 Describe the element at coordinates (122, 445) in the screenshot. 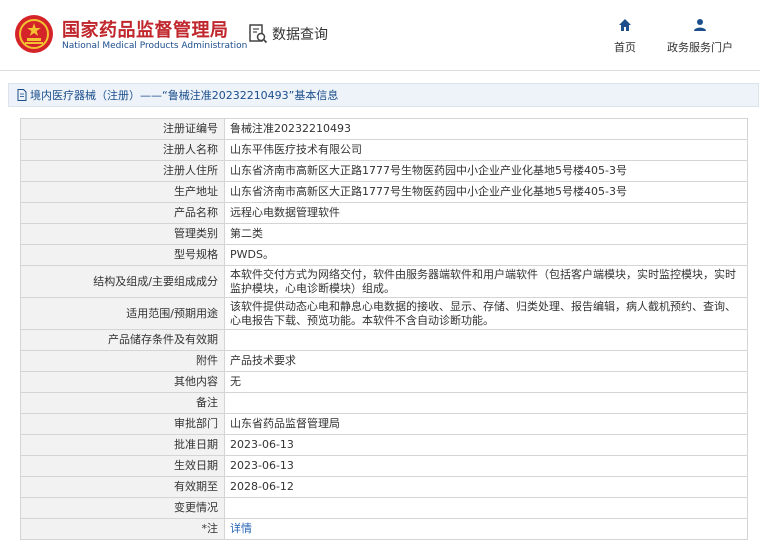

I see `field-label: 批准日期` at that location.